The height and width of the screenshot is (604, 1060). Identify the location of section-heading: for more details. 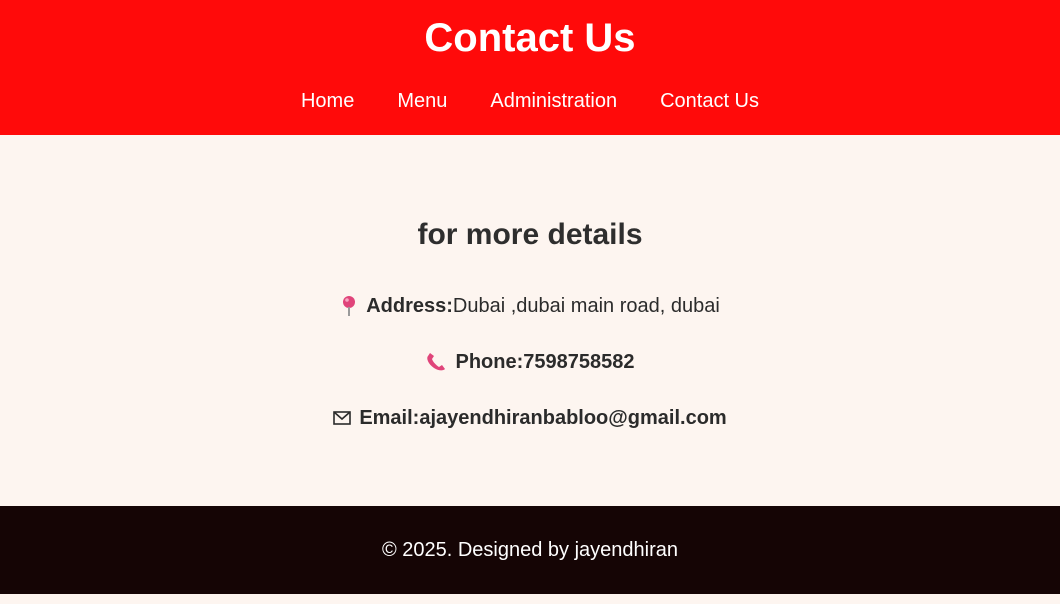
(530, 234).